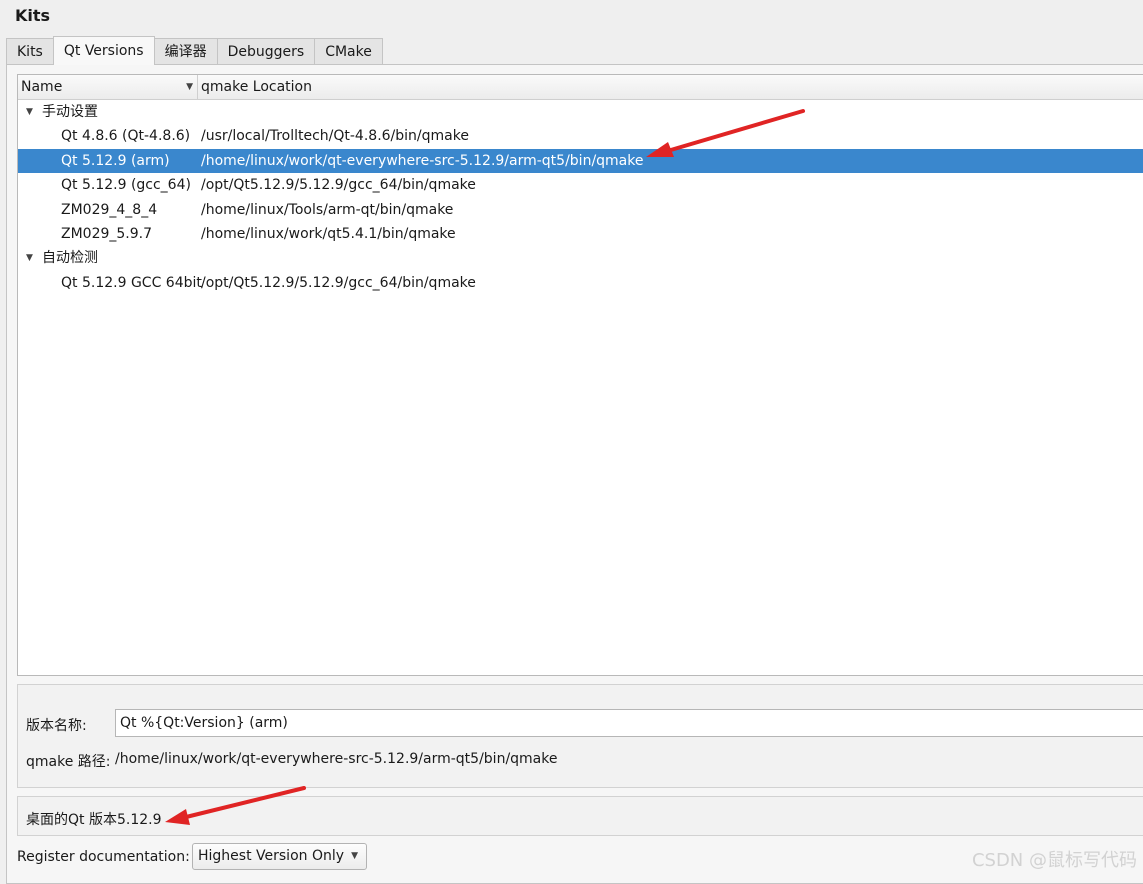 The image size is (1143, 884). What do you see at coordinates (94, 820) in the screenshot?
I see `version-info-text: 桌面的Qt 版本5.12.9` at bounding box center [94, 820].